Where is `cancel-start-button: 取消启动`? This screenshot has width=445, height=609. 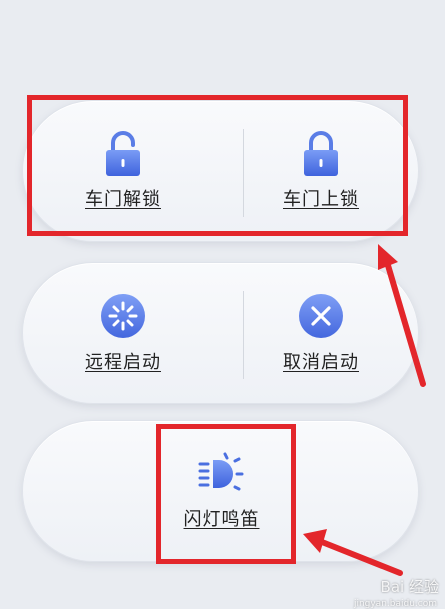
cancel-start-button: 取消启动 is located at coordinates (321, 333).